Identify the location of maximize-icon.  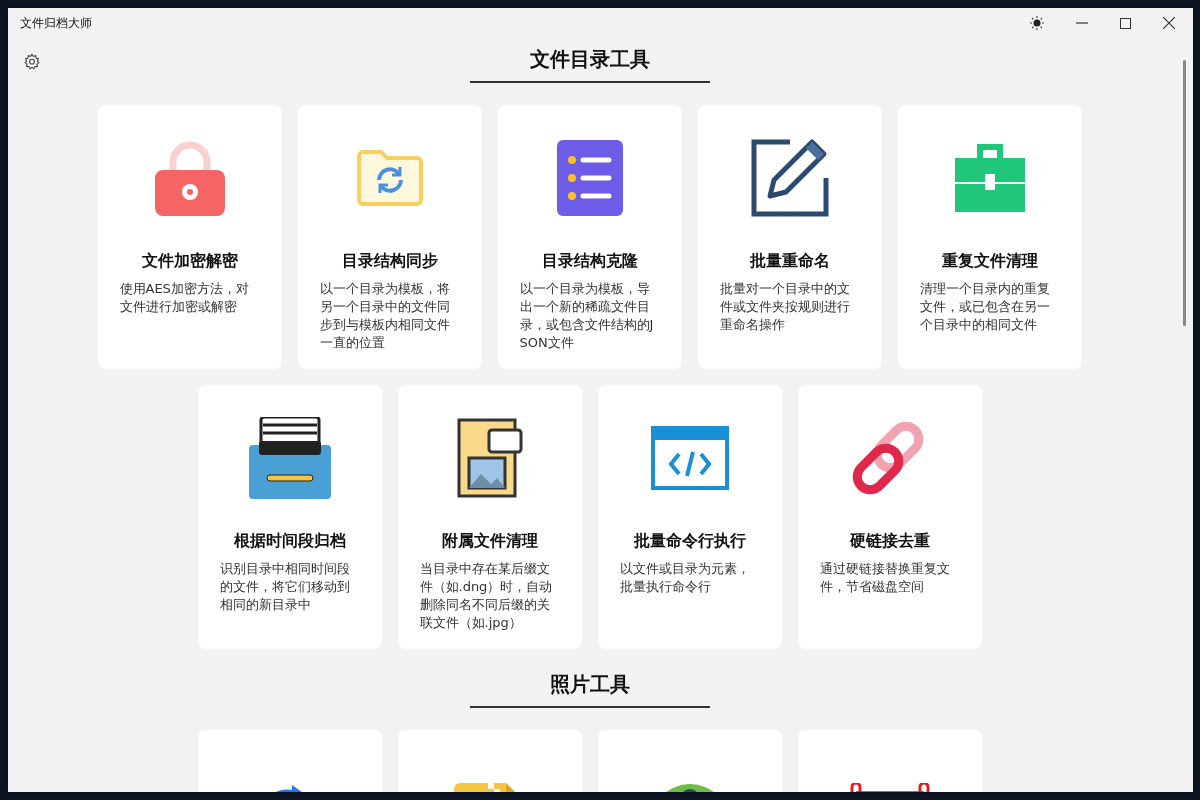
(1125, 23).